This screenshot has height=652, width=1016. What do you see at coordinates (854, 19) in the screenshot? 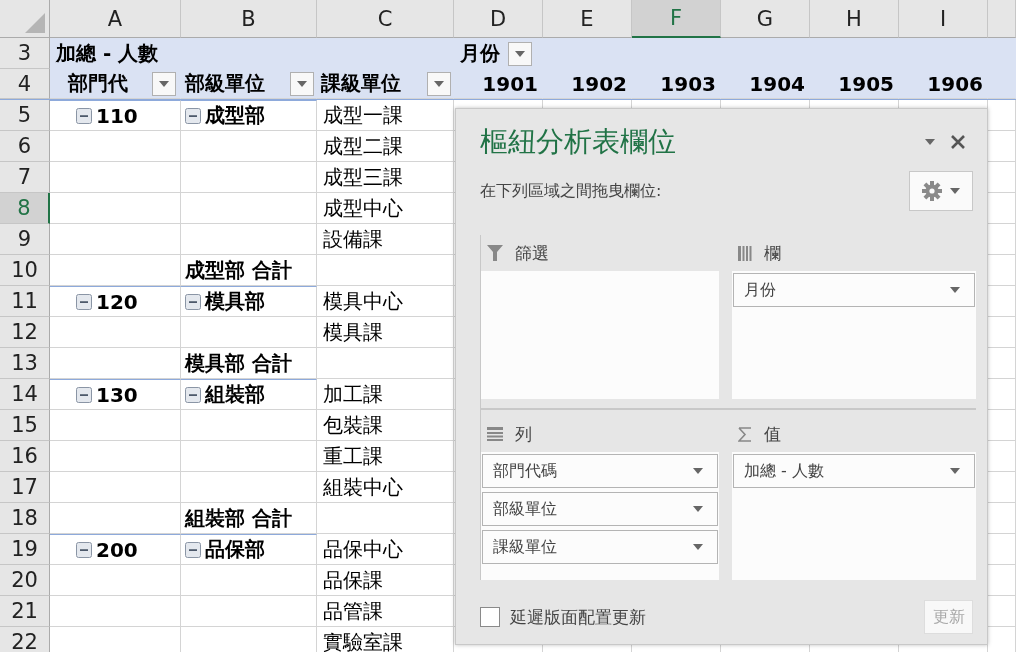
I see `column-header: H` at bounding box center [854, 19].